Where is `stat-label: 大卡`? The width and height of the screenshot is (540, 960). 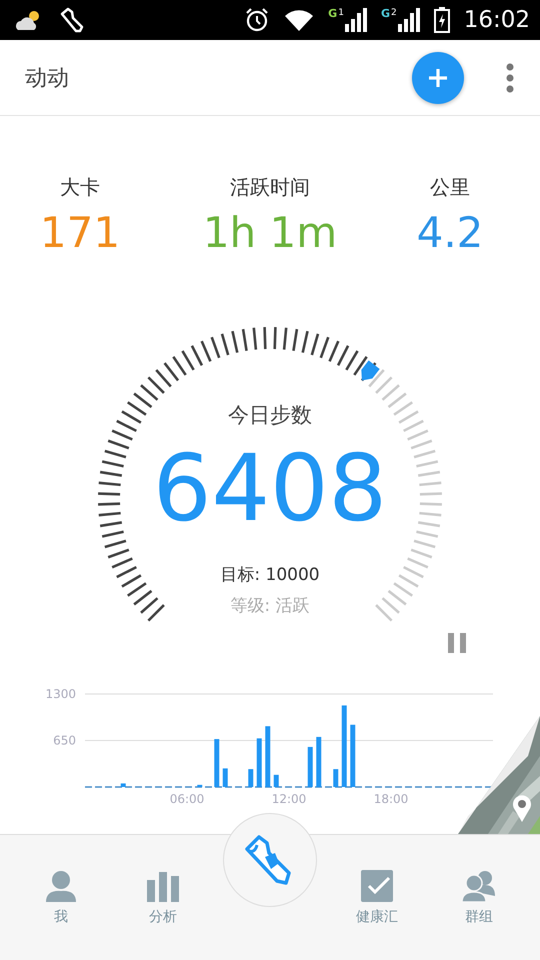
stat-label: 大卡 is located at coordinates (80, 187).